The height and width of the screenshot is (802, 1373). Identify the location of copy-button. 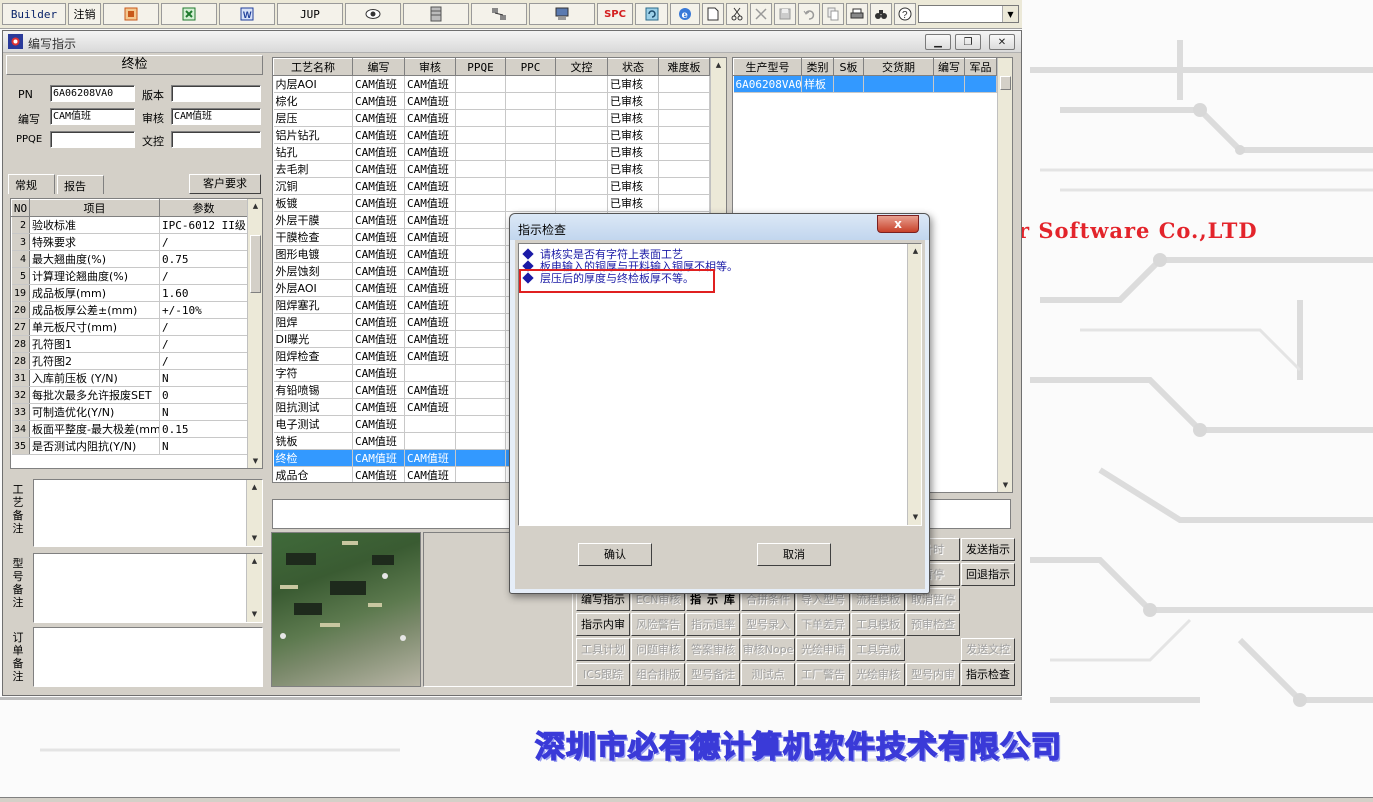
(833, 14).